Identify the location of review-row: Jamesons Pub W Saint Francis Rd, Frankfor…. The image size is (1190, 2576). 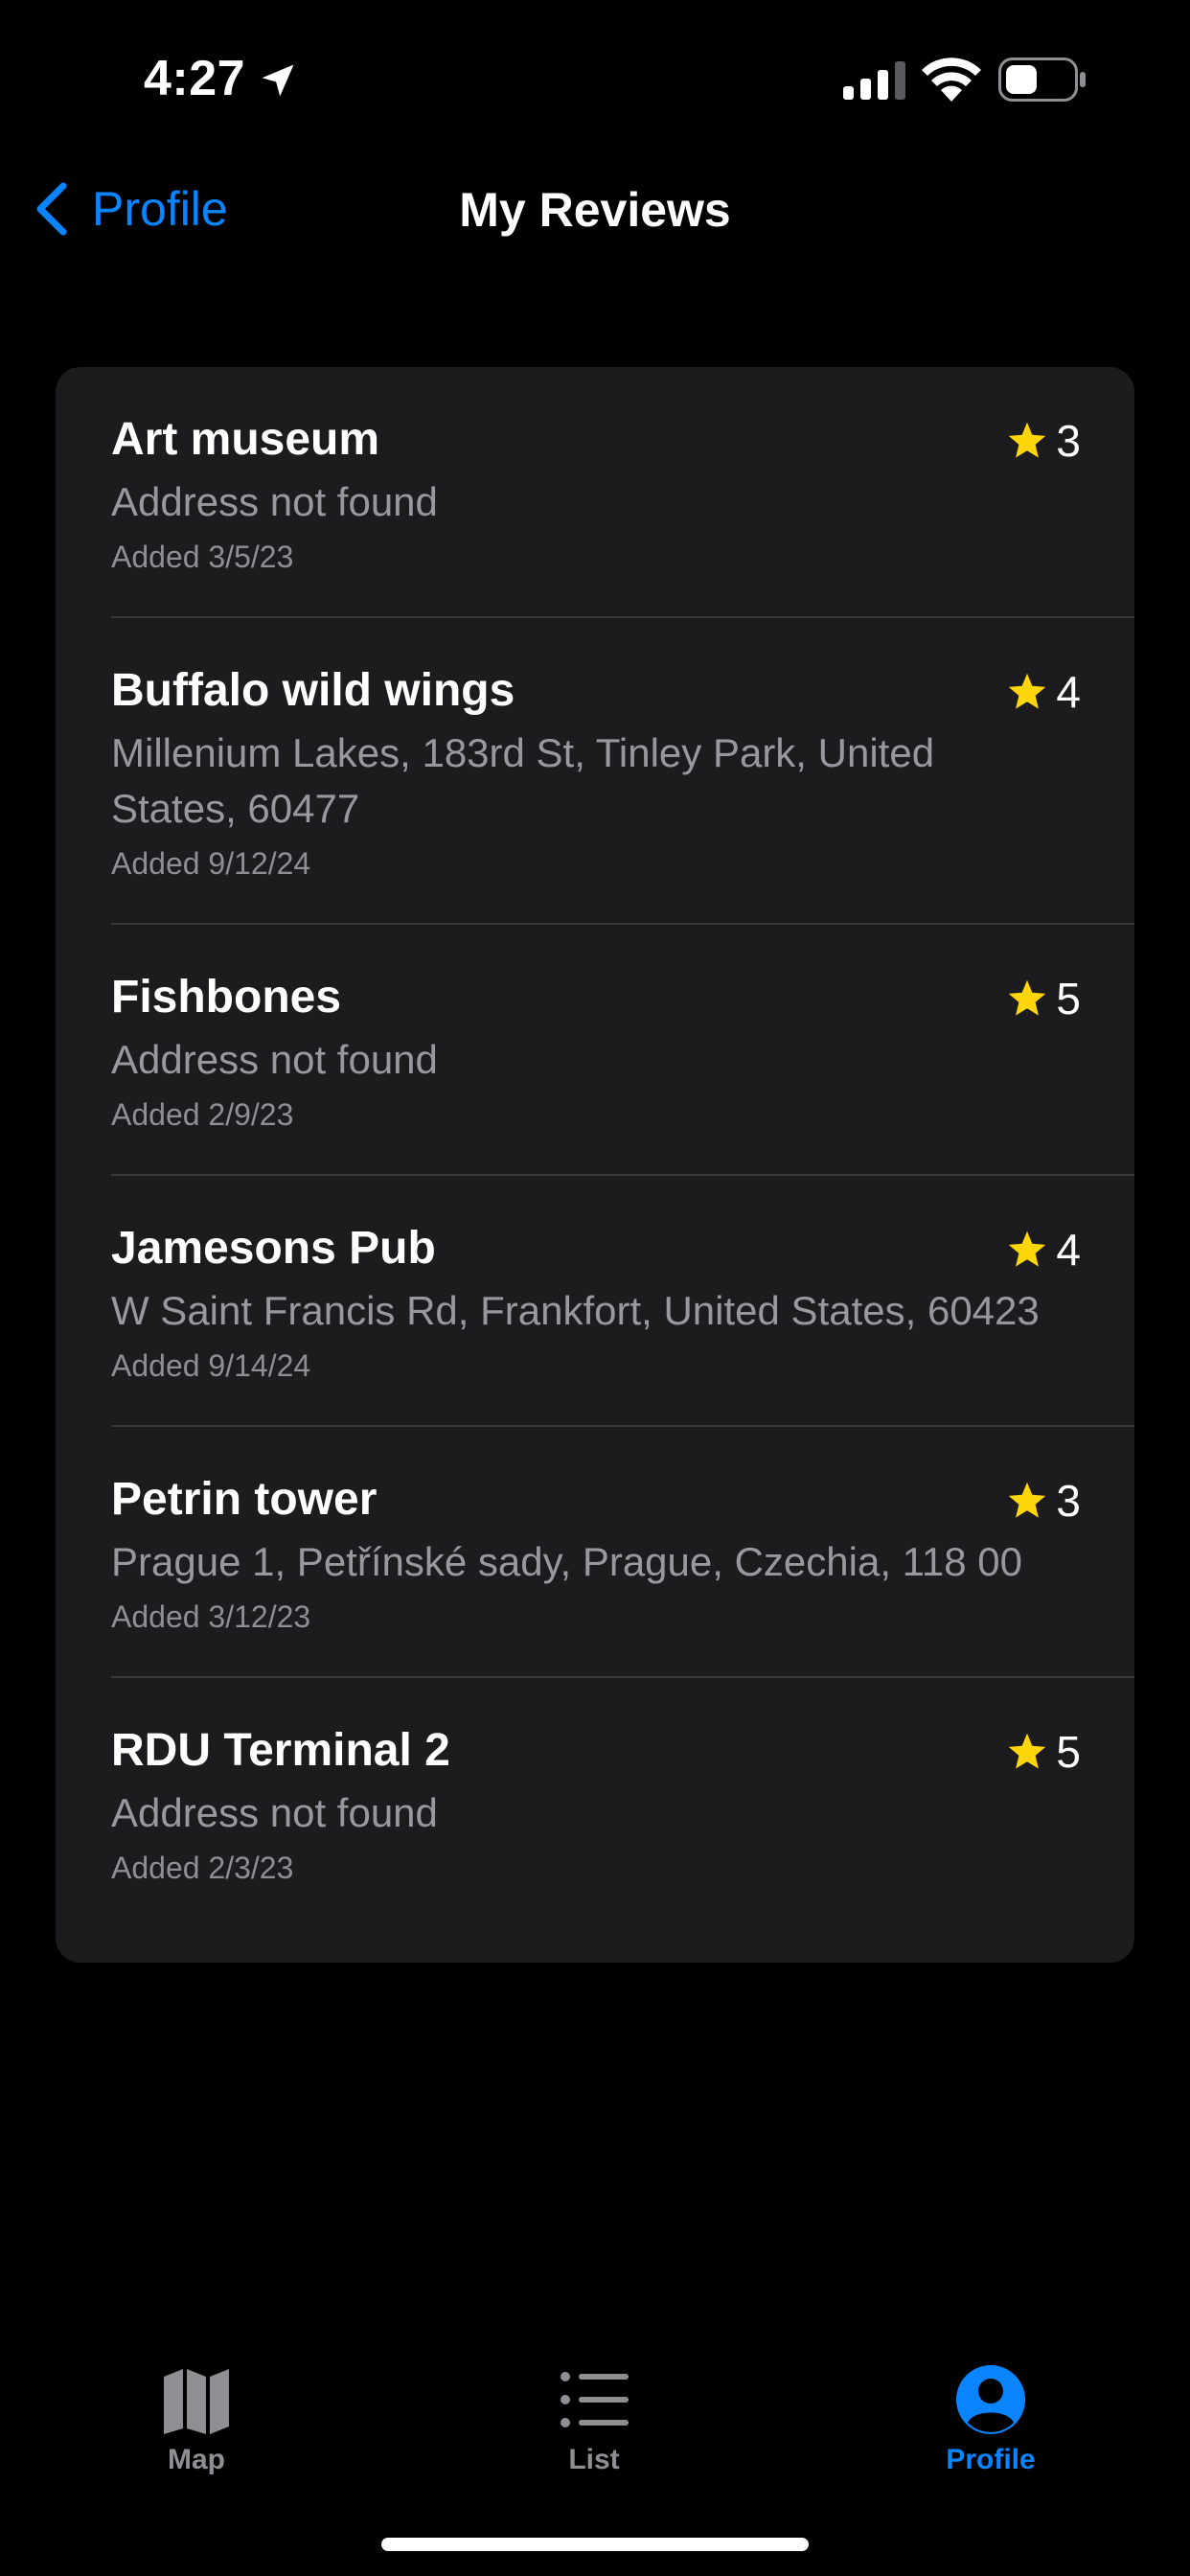
(595, 1301).